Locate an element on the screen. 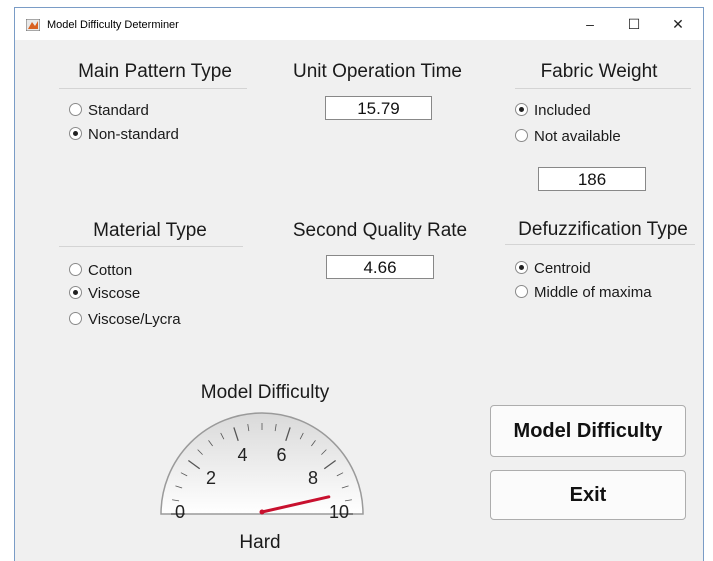 Image resolution: width=713 pixels, height=561 pixels. unit-operation-time-field: 15.79 is located at coordinates (378, 108).